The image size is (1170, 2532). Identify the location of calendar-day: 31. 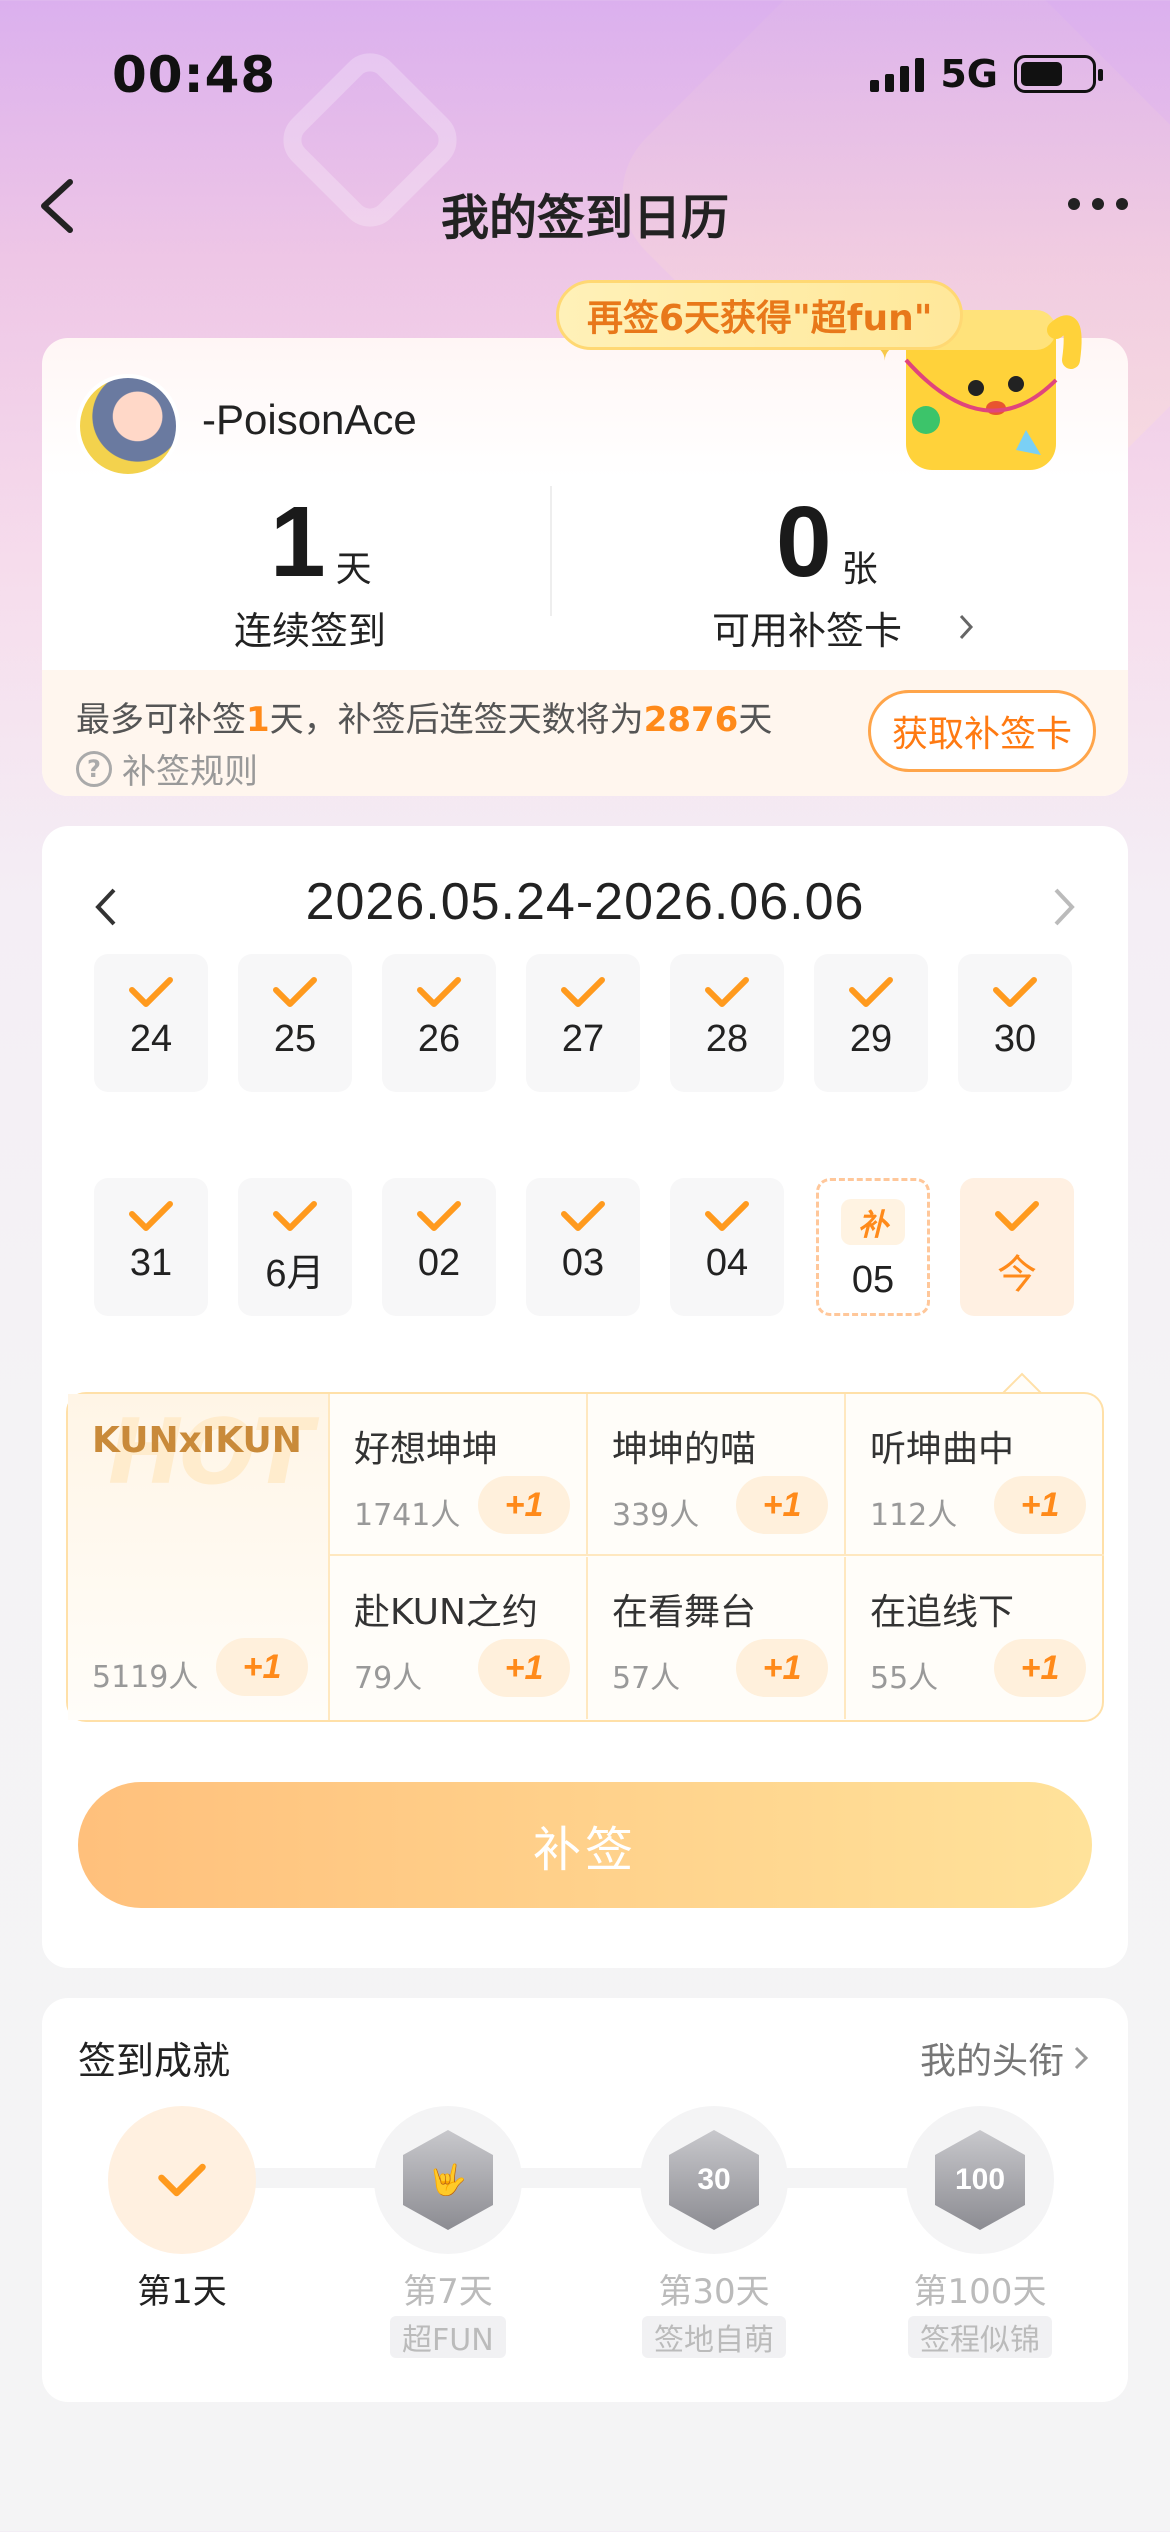
(151, 1247).